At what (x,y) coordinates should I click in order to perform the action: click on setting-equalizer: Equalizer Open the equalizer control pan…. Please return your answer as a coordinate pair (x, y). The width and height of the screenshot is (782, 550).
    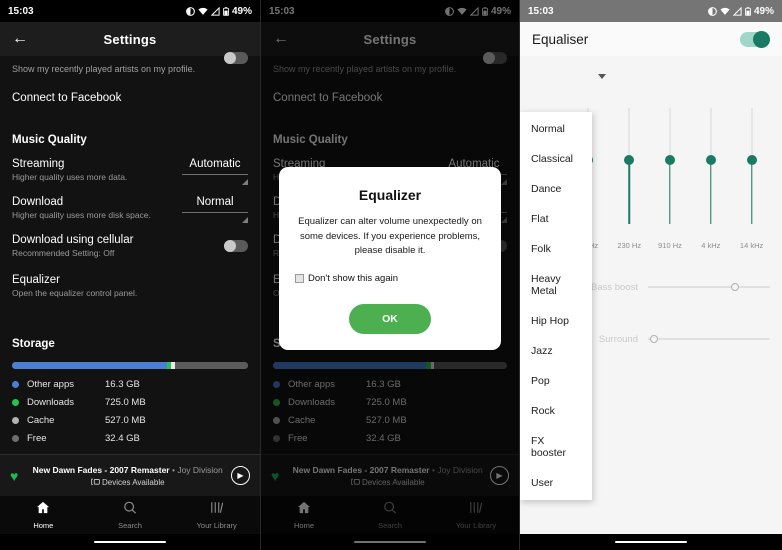
    Looking at the image, I should click on (130, 293).